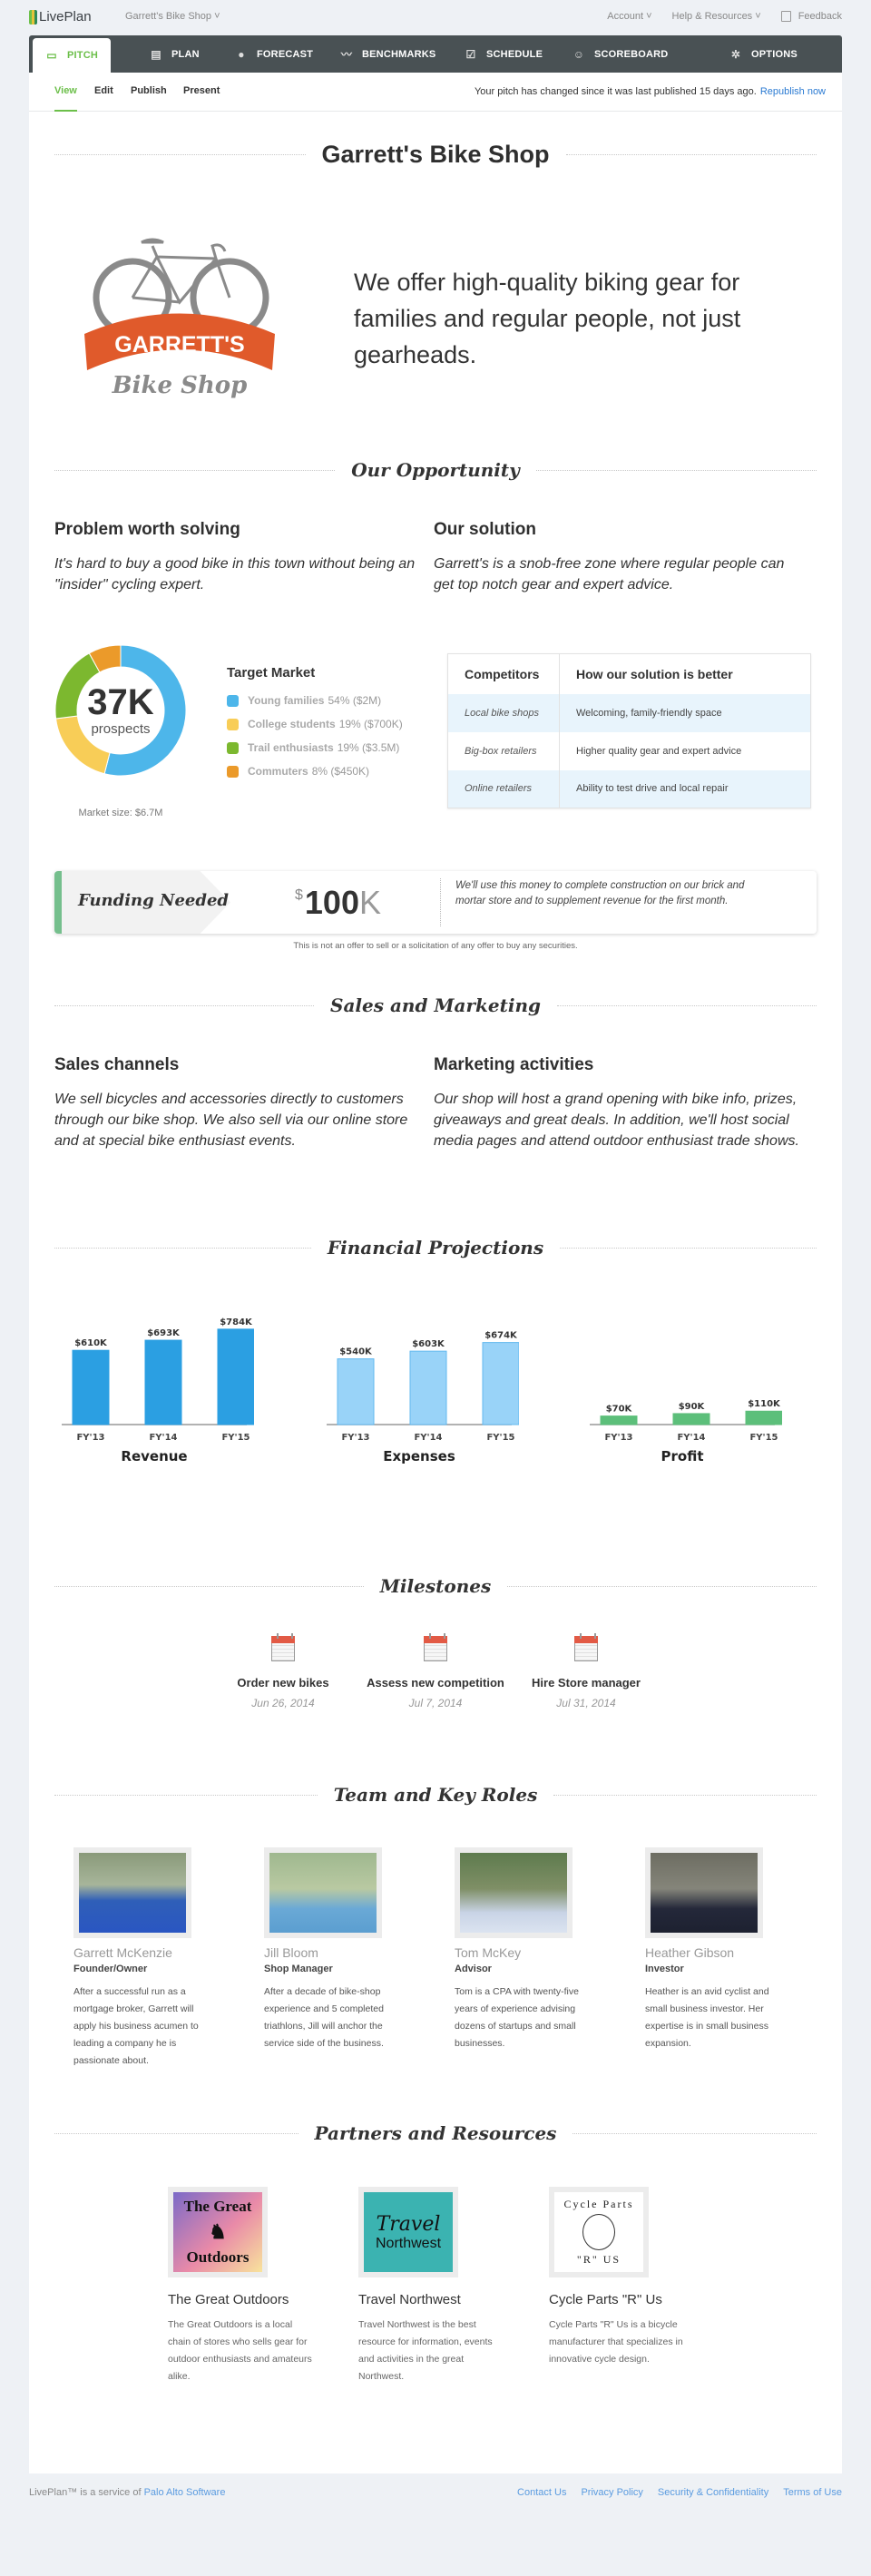 This screenshot has width=871, height=2576. What do you see at coordinates (298, 1969) in the screenshot?
I see `member-role: Shop Manager` at bounding box center [298, 1969].